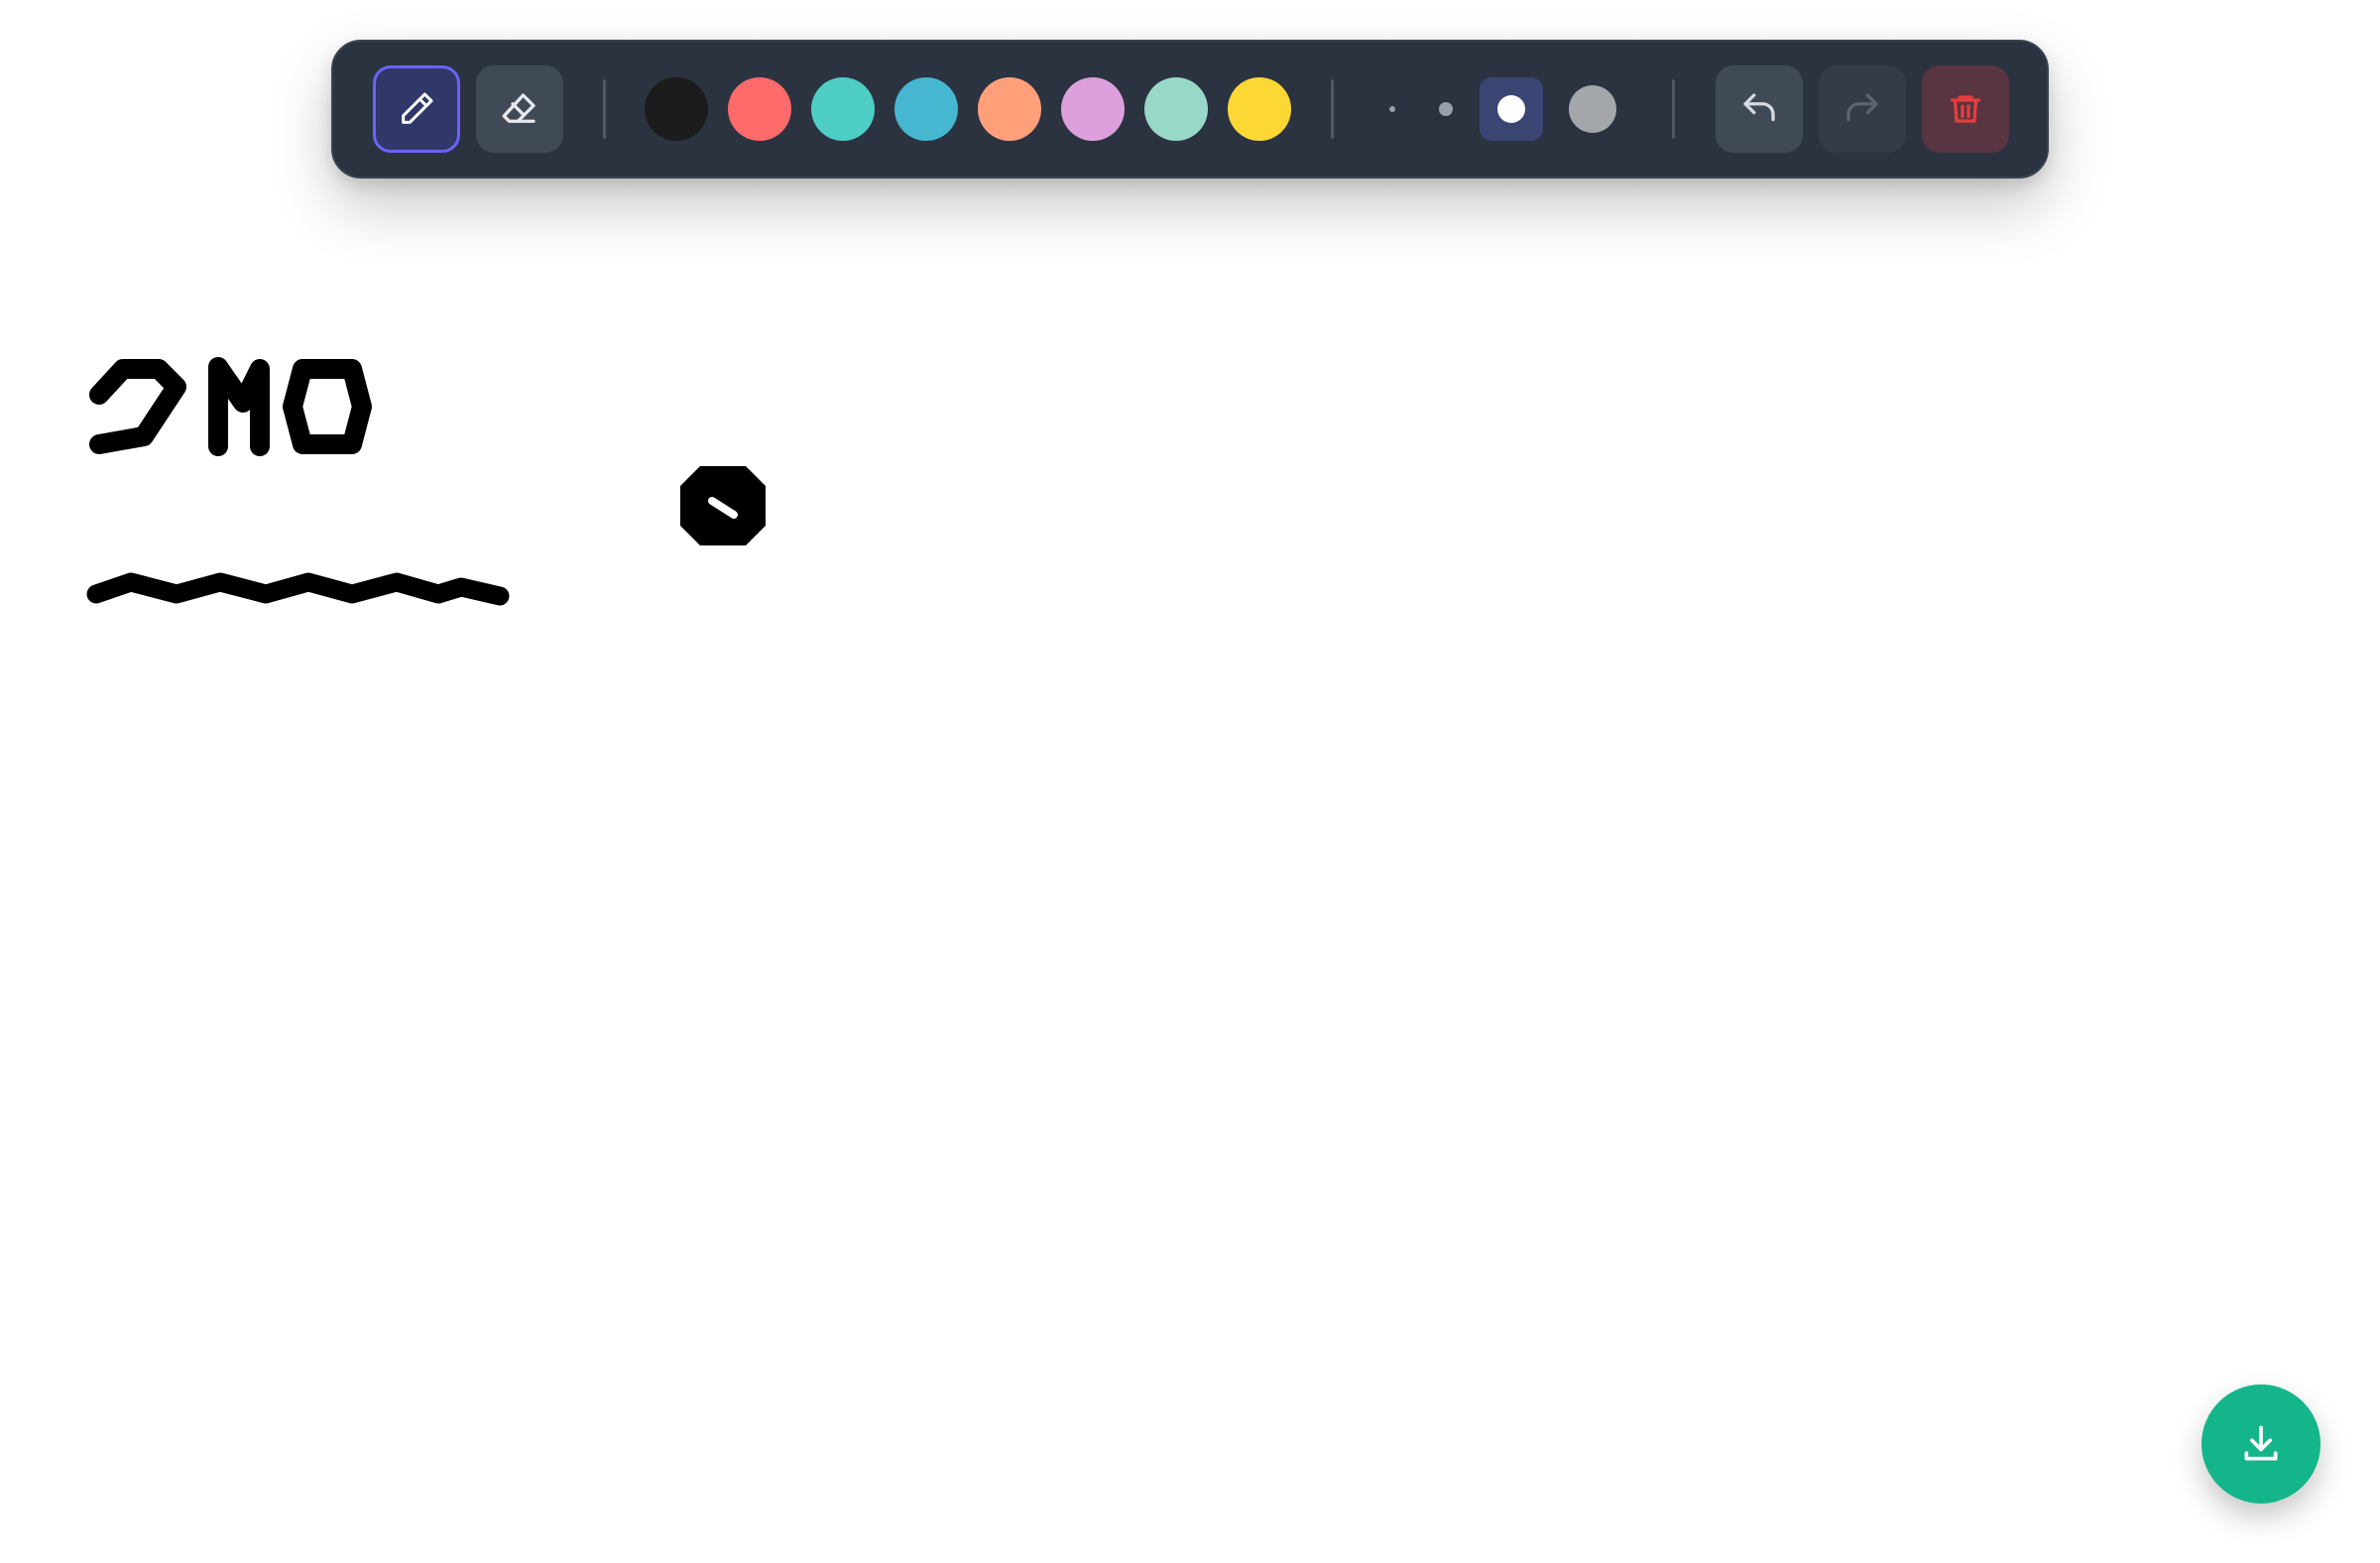 The width and height of the screenshot is (2380, 1563). I want to click on color-swatch-blue, so click(926, 109).